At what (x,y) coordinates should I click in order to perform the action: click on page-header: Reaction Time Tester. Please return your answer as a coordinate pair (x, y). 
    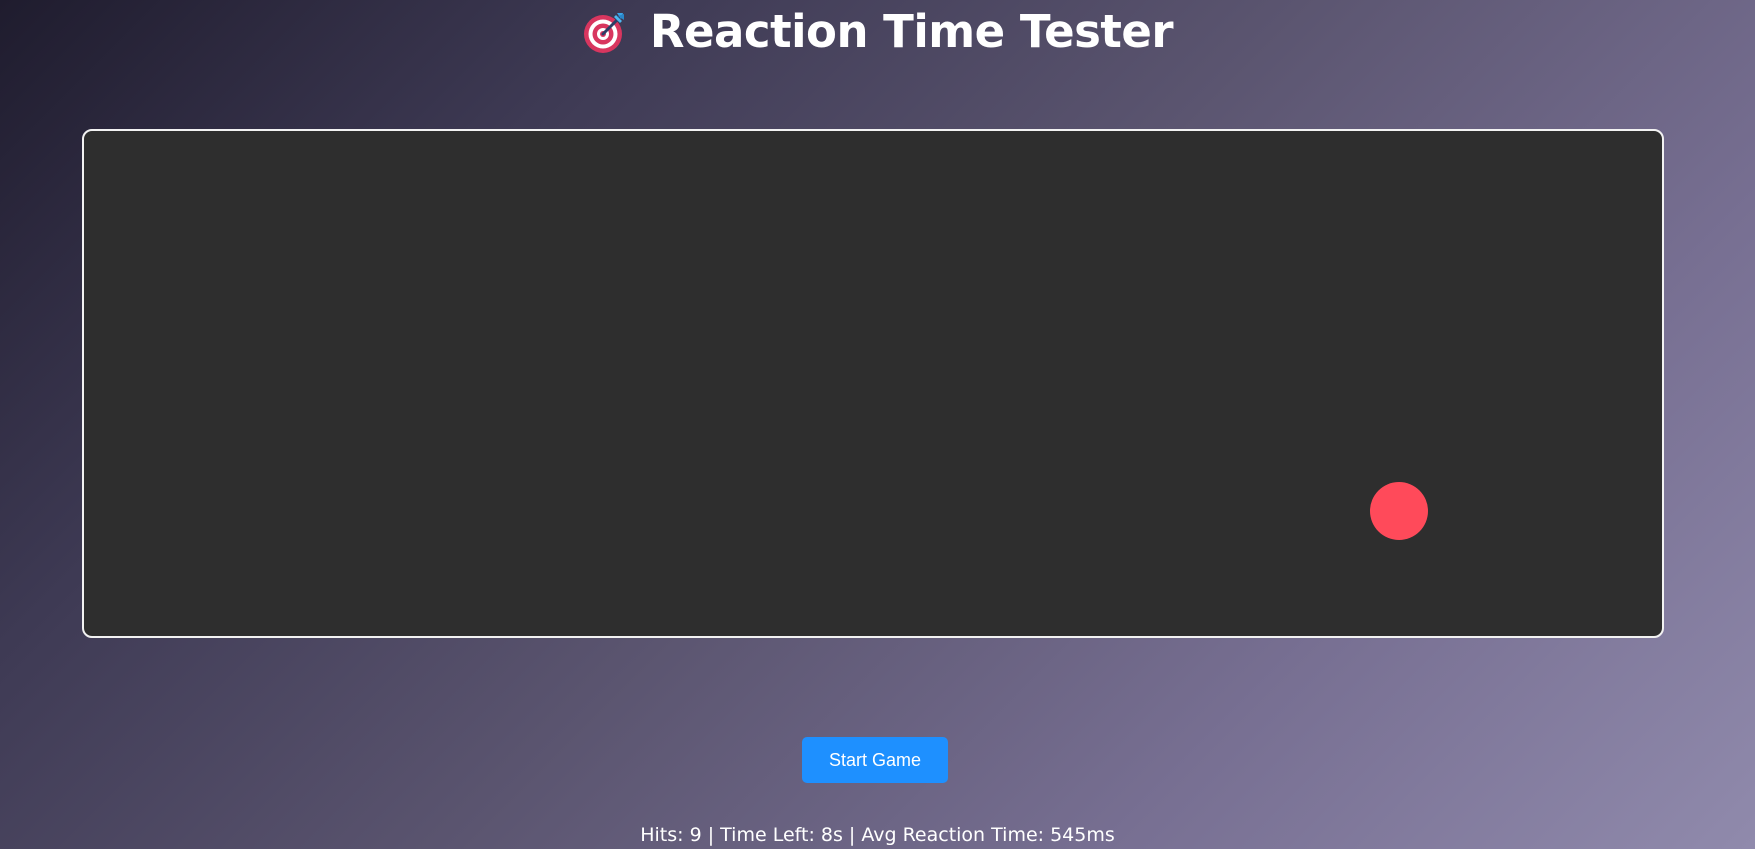
    Looking at the image, I should click on (877, 32).